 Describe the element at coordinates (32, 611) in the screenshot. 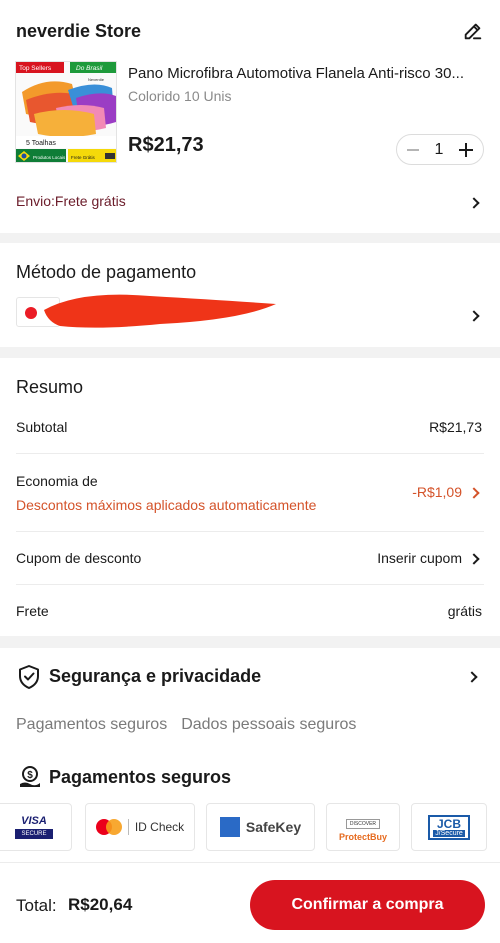

I see `shipping-label: Frete` at that location.